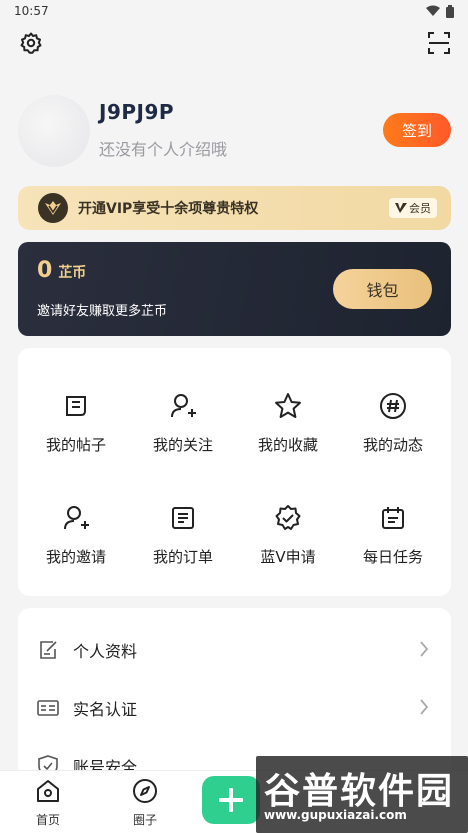 The height and width of the screenshot is (833, 468). What do you see at coordinates (393, 535) in the screenshot?
I see `grid-item-daily-tasks: 每日任务` at bounding box center [393, 535].